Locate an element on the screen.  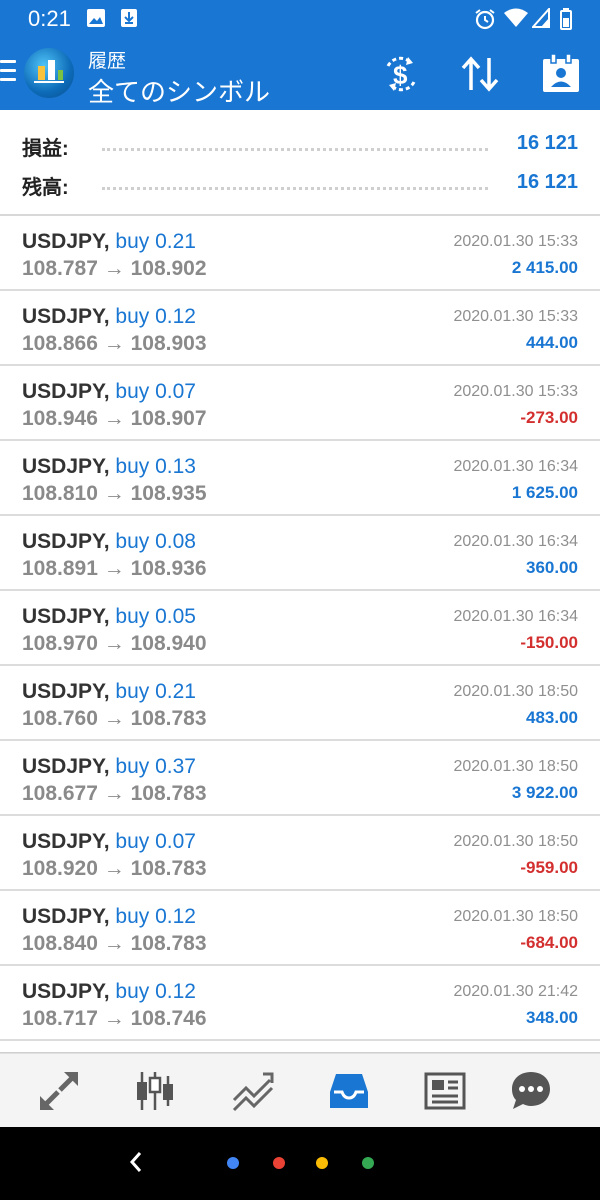
alarm-icon is located at coordinates (485, 19).